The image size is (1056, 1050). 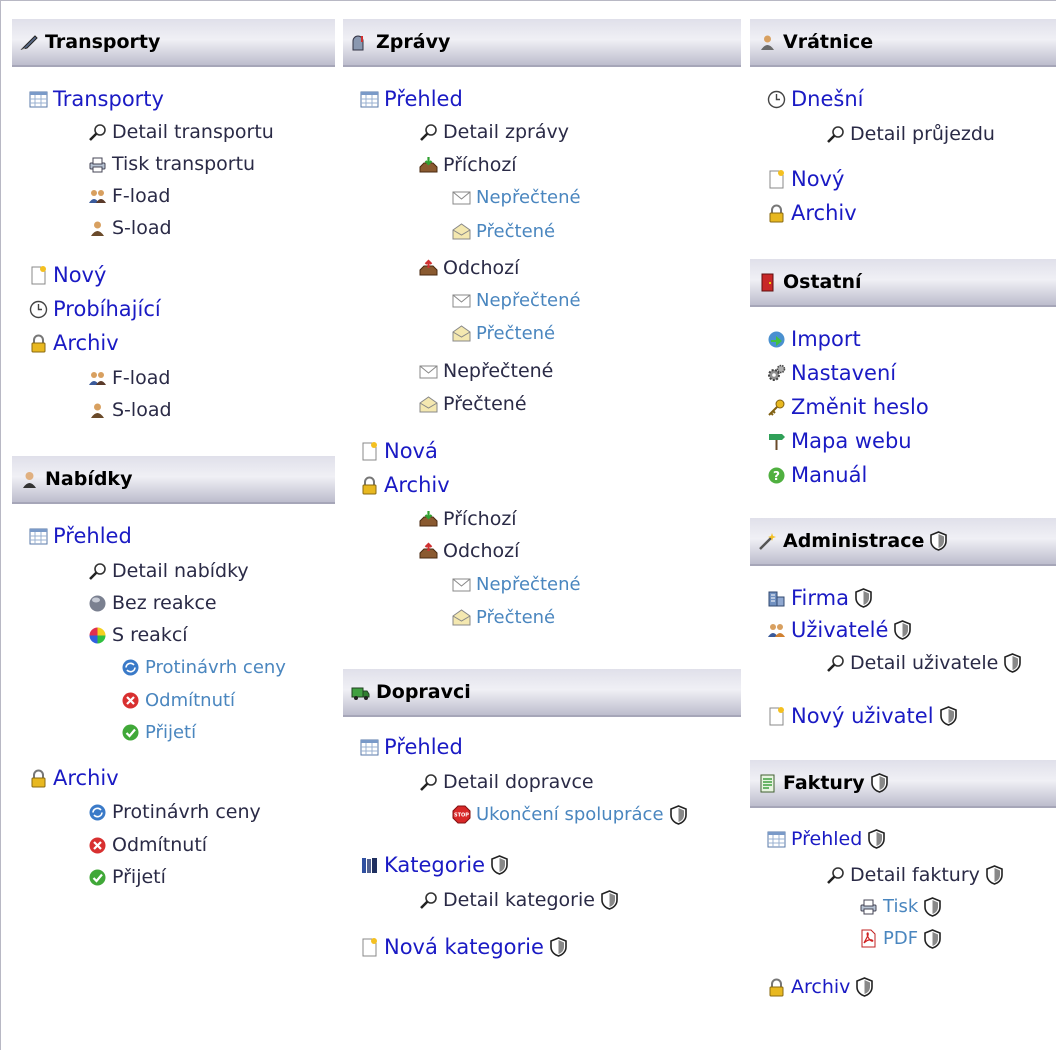 What do you see at coordinates (158, 732) in the screenshot?
I see `nav-item-prijeti: Přijetí` at bounding box center [158, 732].